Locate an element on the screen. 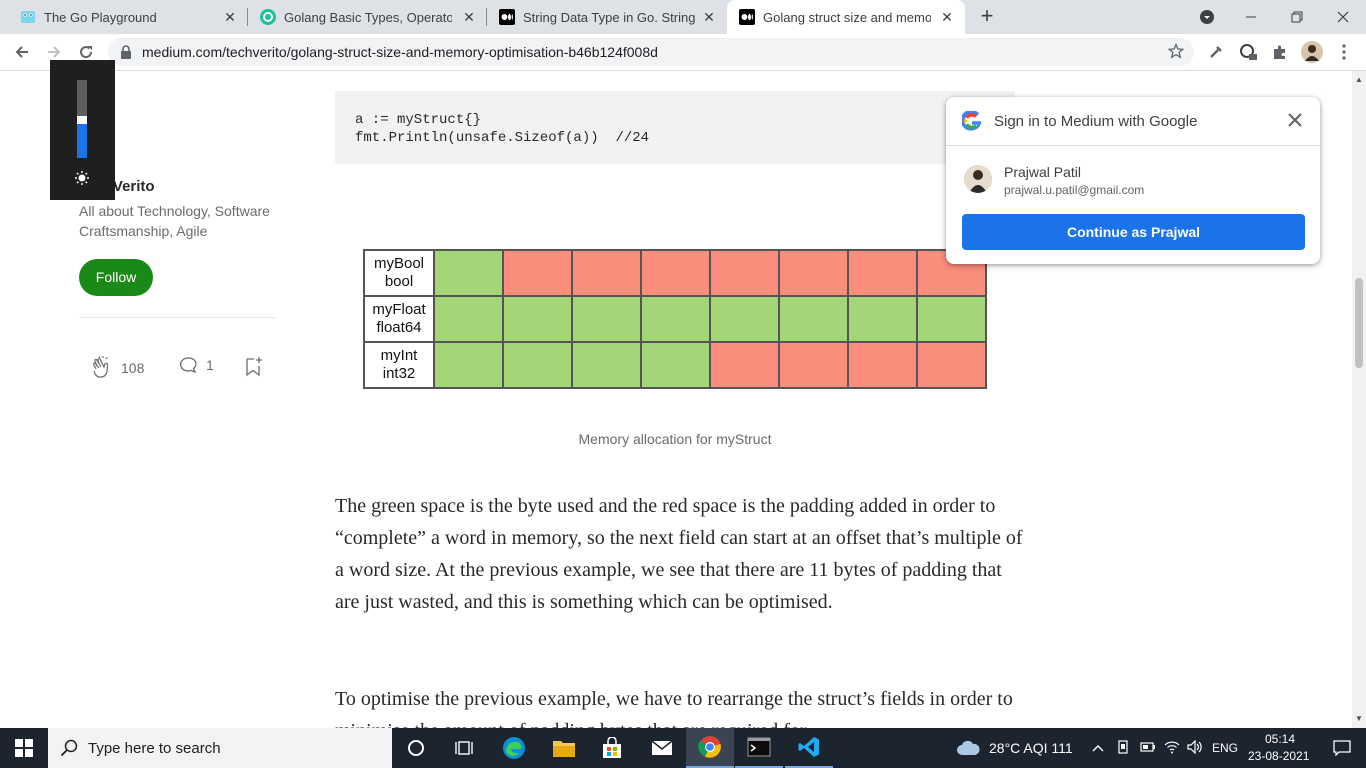 The image size is (1366, 768). edge-button is located at coordinates (514, 748).